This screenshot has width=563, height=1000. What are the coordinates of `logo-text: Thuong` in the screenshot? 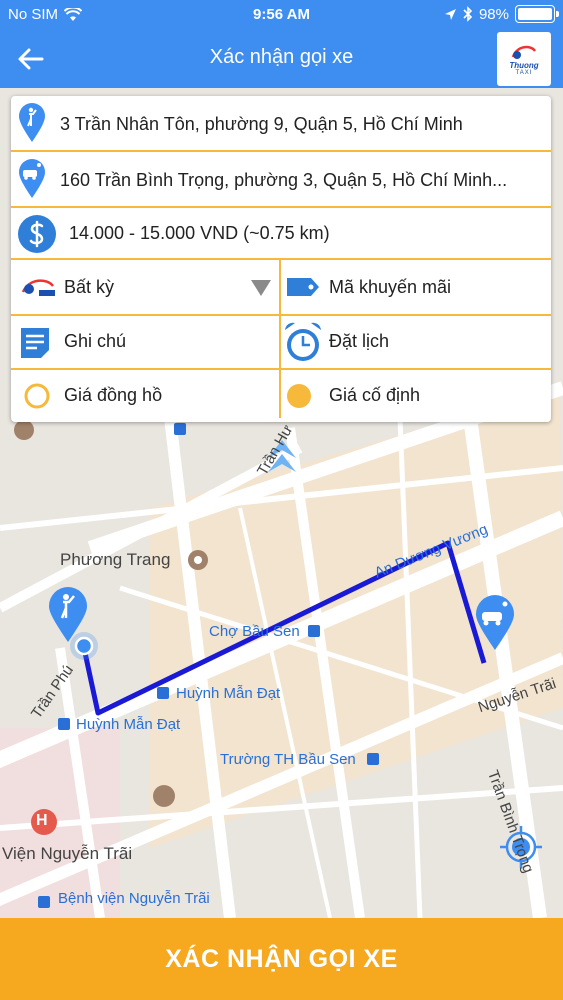 It's located at (524, 65).